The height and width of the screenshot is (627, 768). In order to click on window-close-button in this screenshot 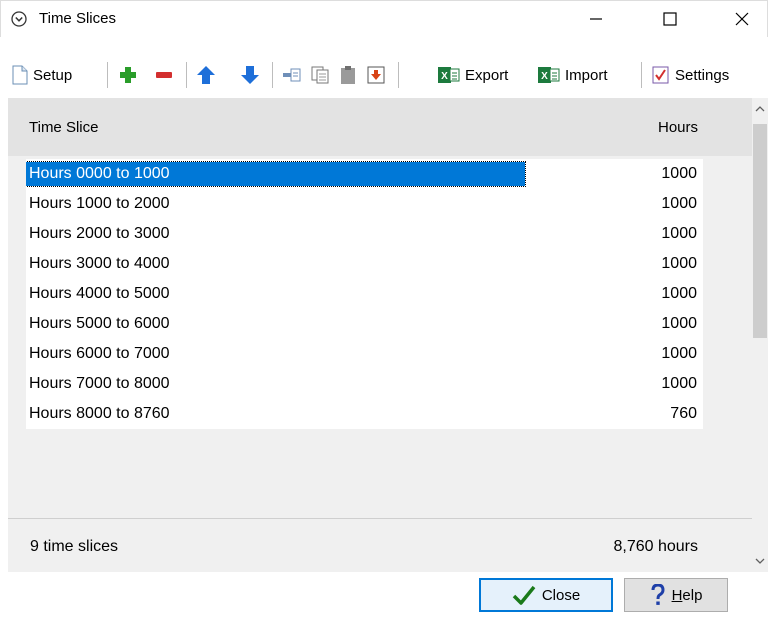, I will do `click(742, 19)`.